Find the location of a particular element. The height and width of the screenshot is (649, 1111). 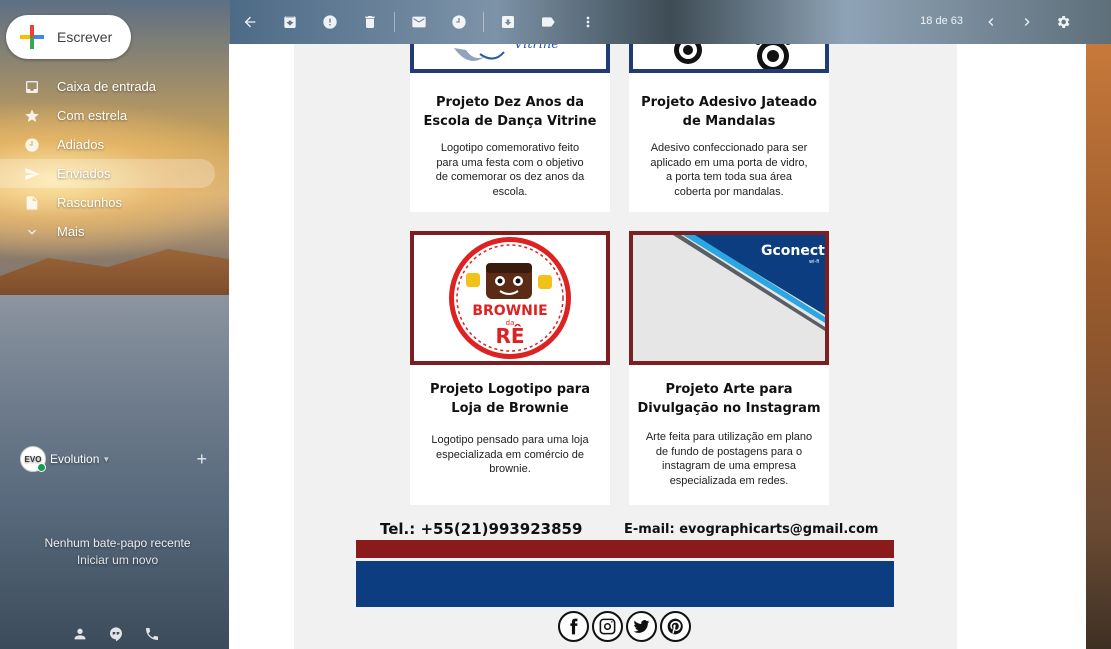

contacts-icon is located at coordinates (80, 636).